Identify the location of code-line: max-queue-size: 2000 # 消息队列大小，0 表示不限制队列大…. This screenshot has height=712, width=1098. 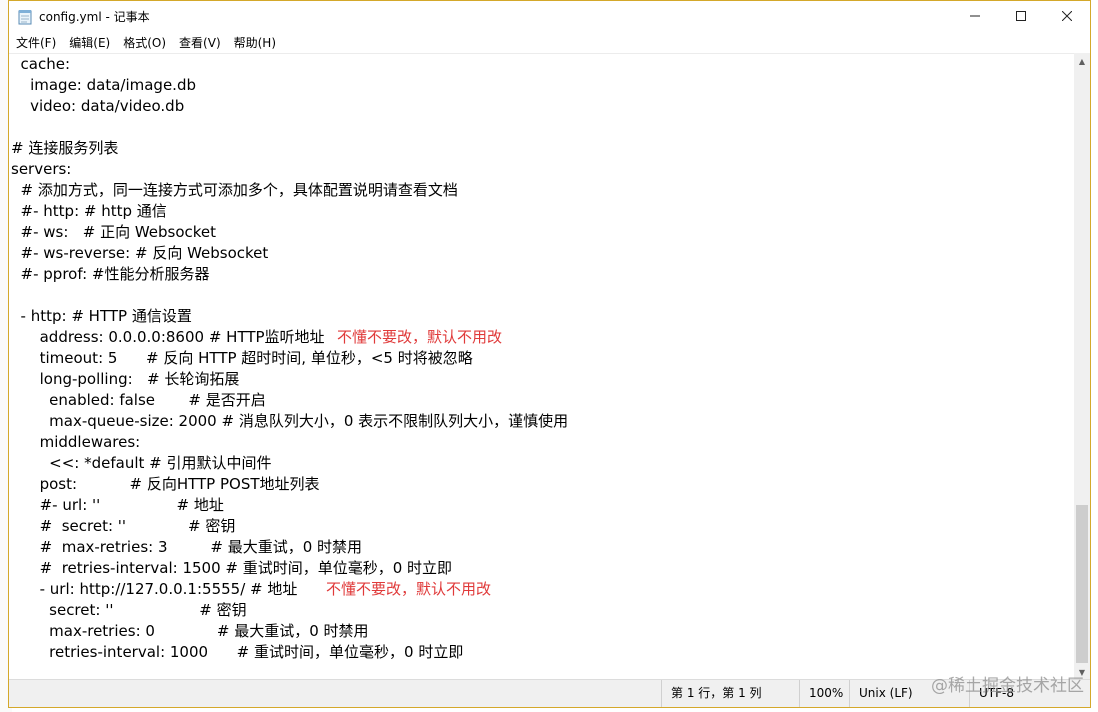
(290, 421).